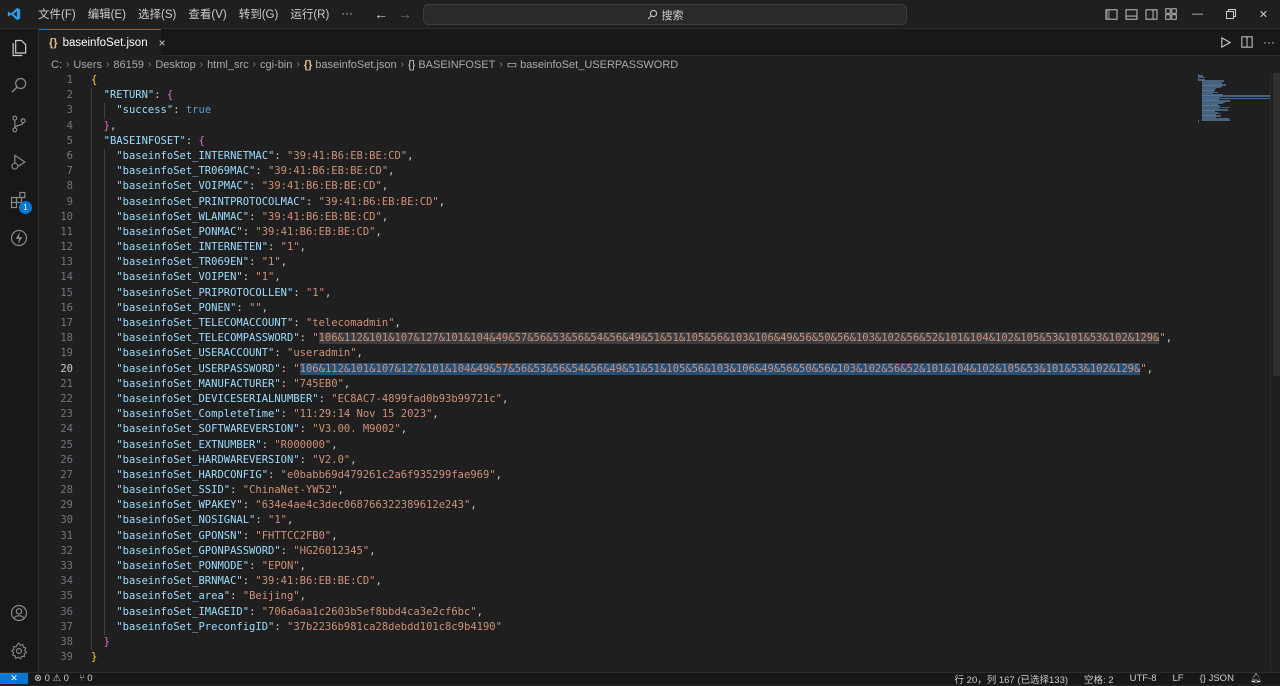 This screenshot has width=1280, height=686. I want to click on explorer-icon, so click(19, 48).